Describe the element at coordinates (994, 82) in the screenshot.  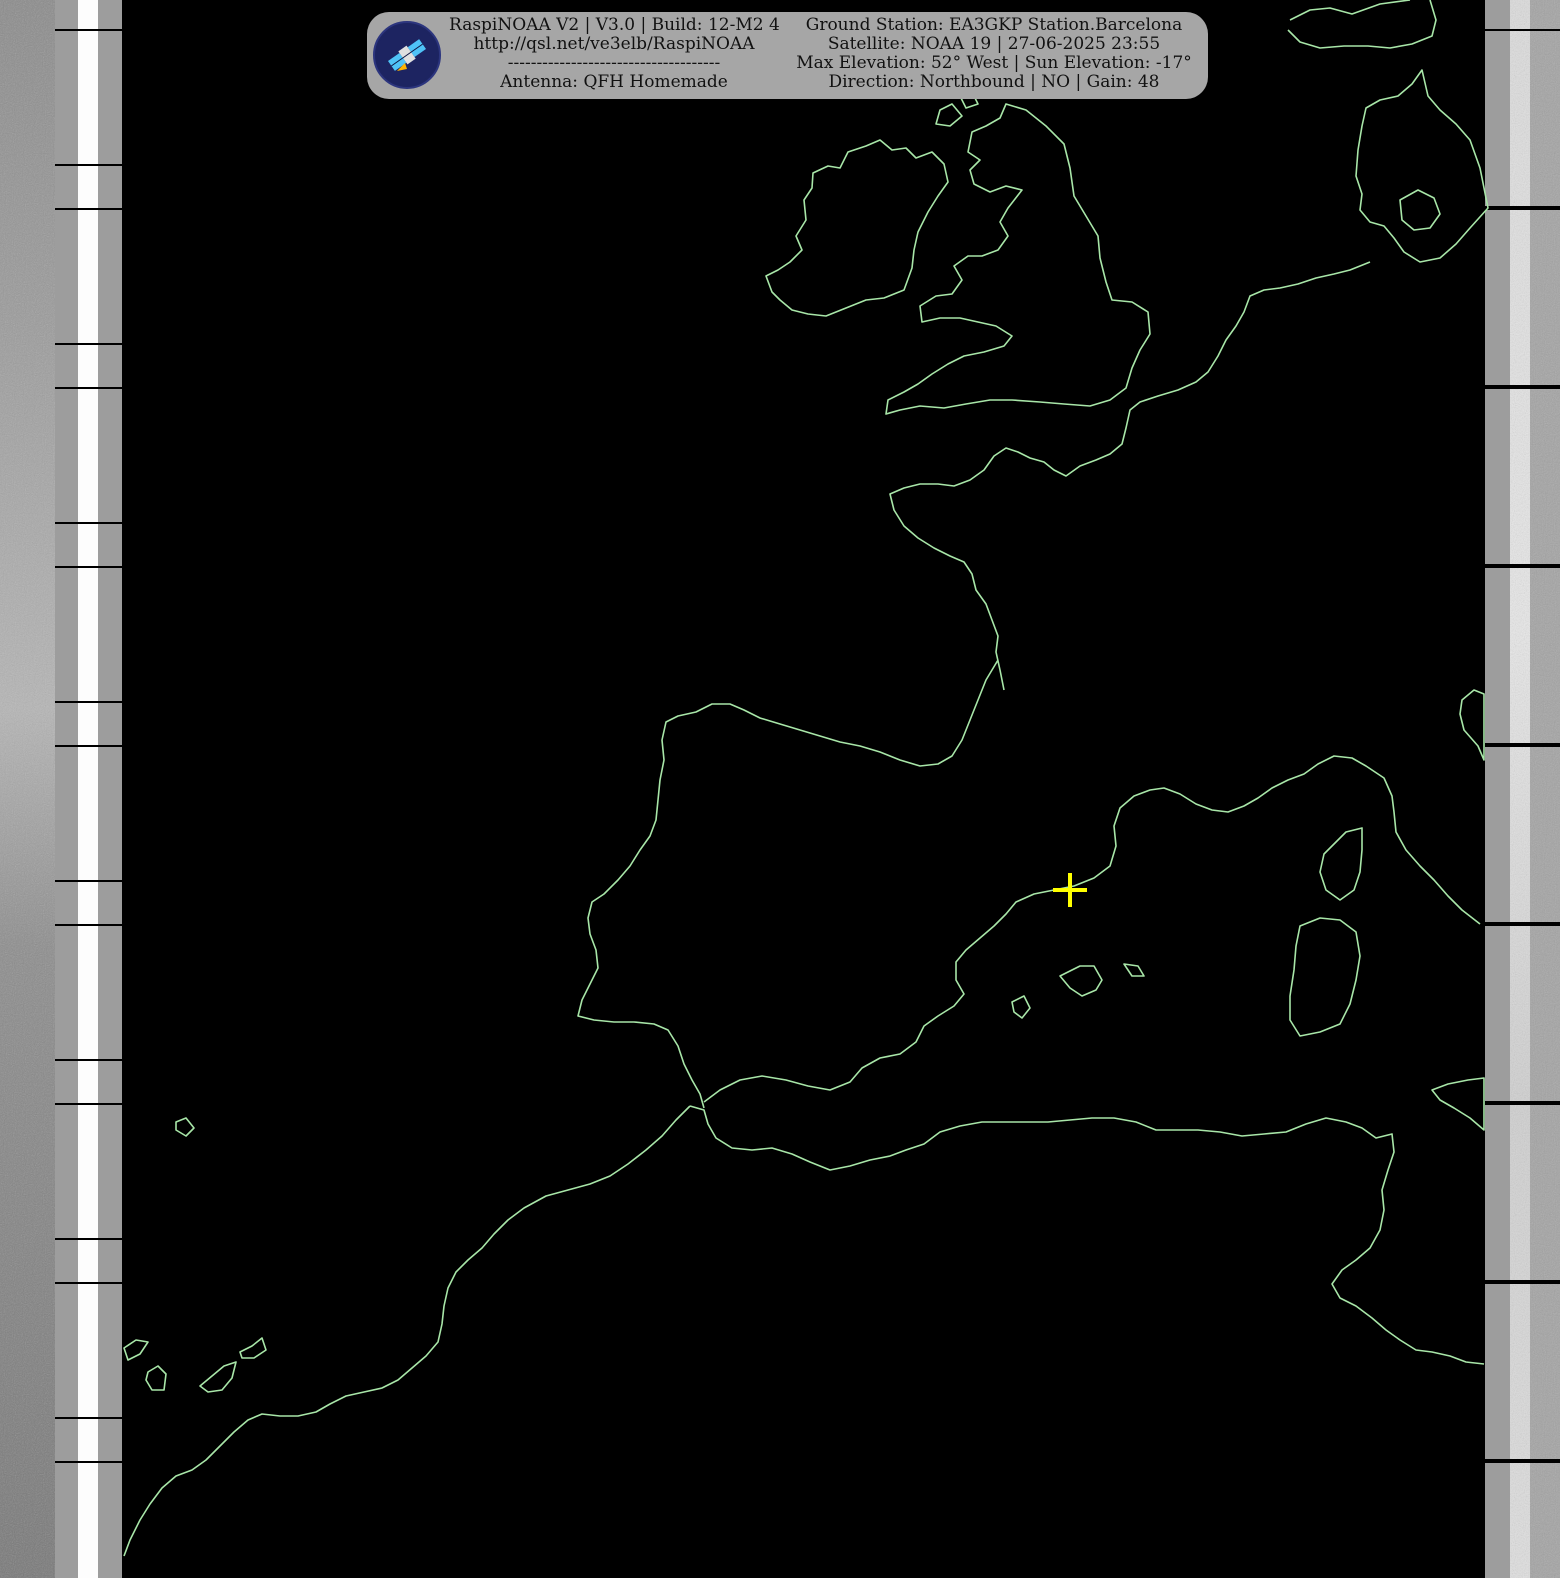
I see `direction-gain: Direction: Northbound | NO | Gain: 48` at that location.